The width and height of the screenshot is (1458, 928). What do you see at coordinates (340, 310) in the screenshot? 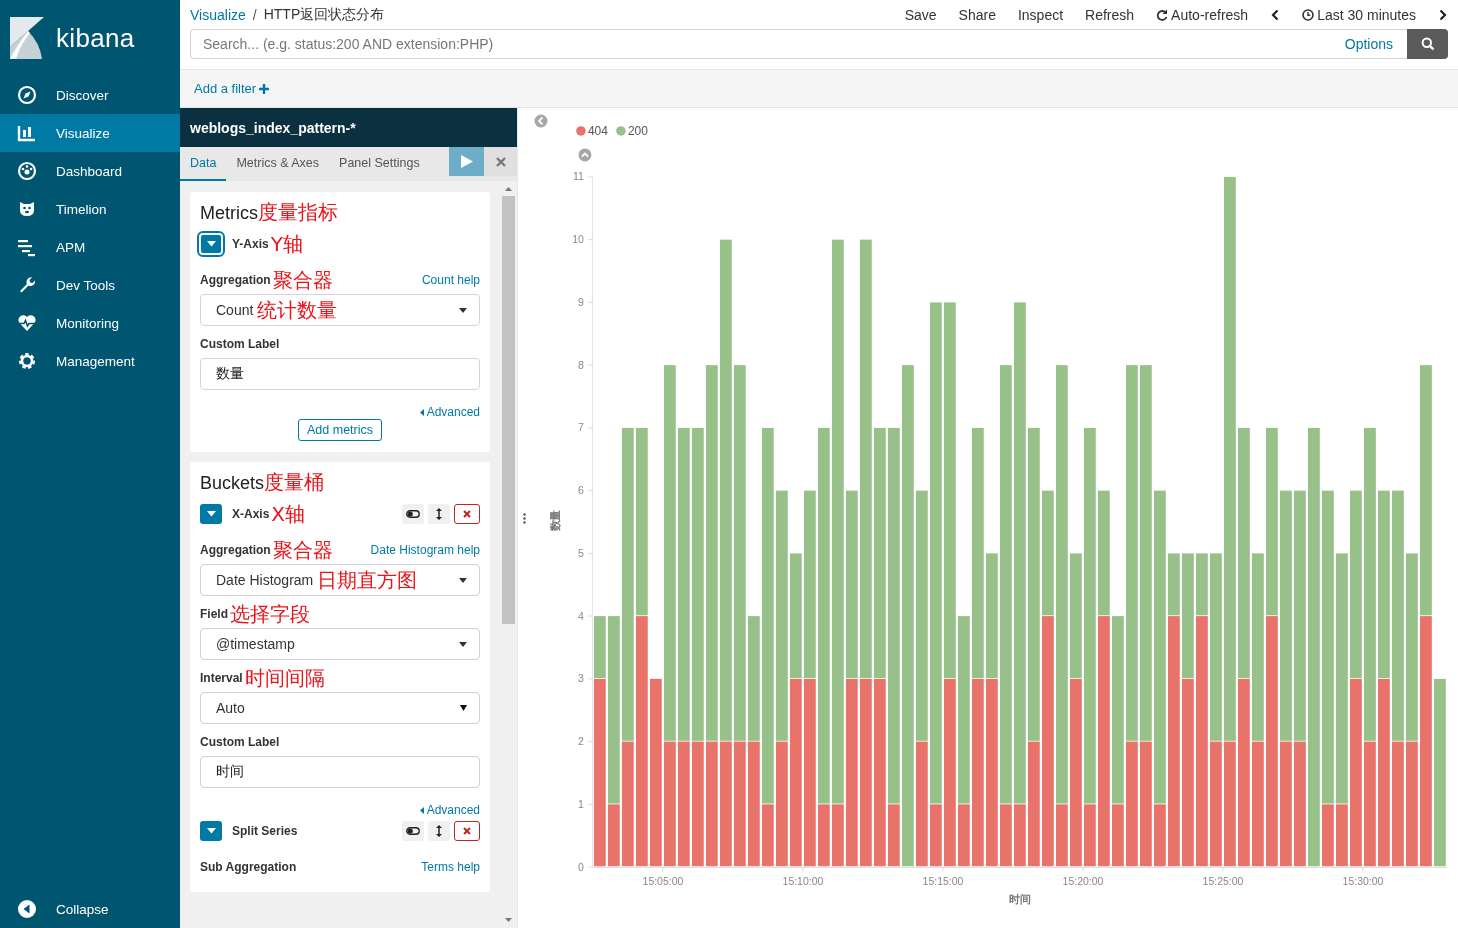
I see `select-field: Count 统计数量` at bounding box center [340, 310].